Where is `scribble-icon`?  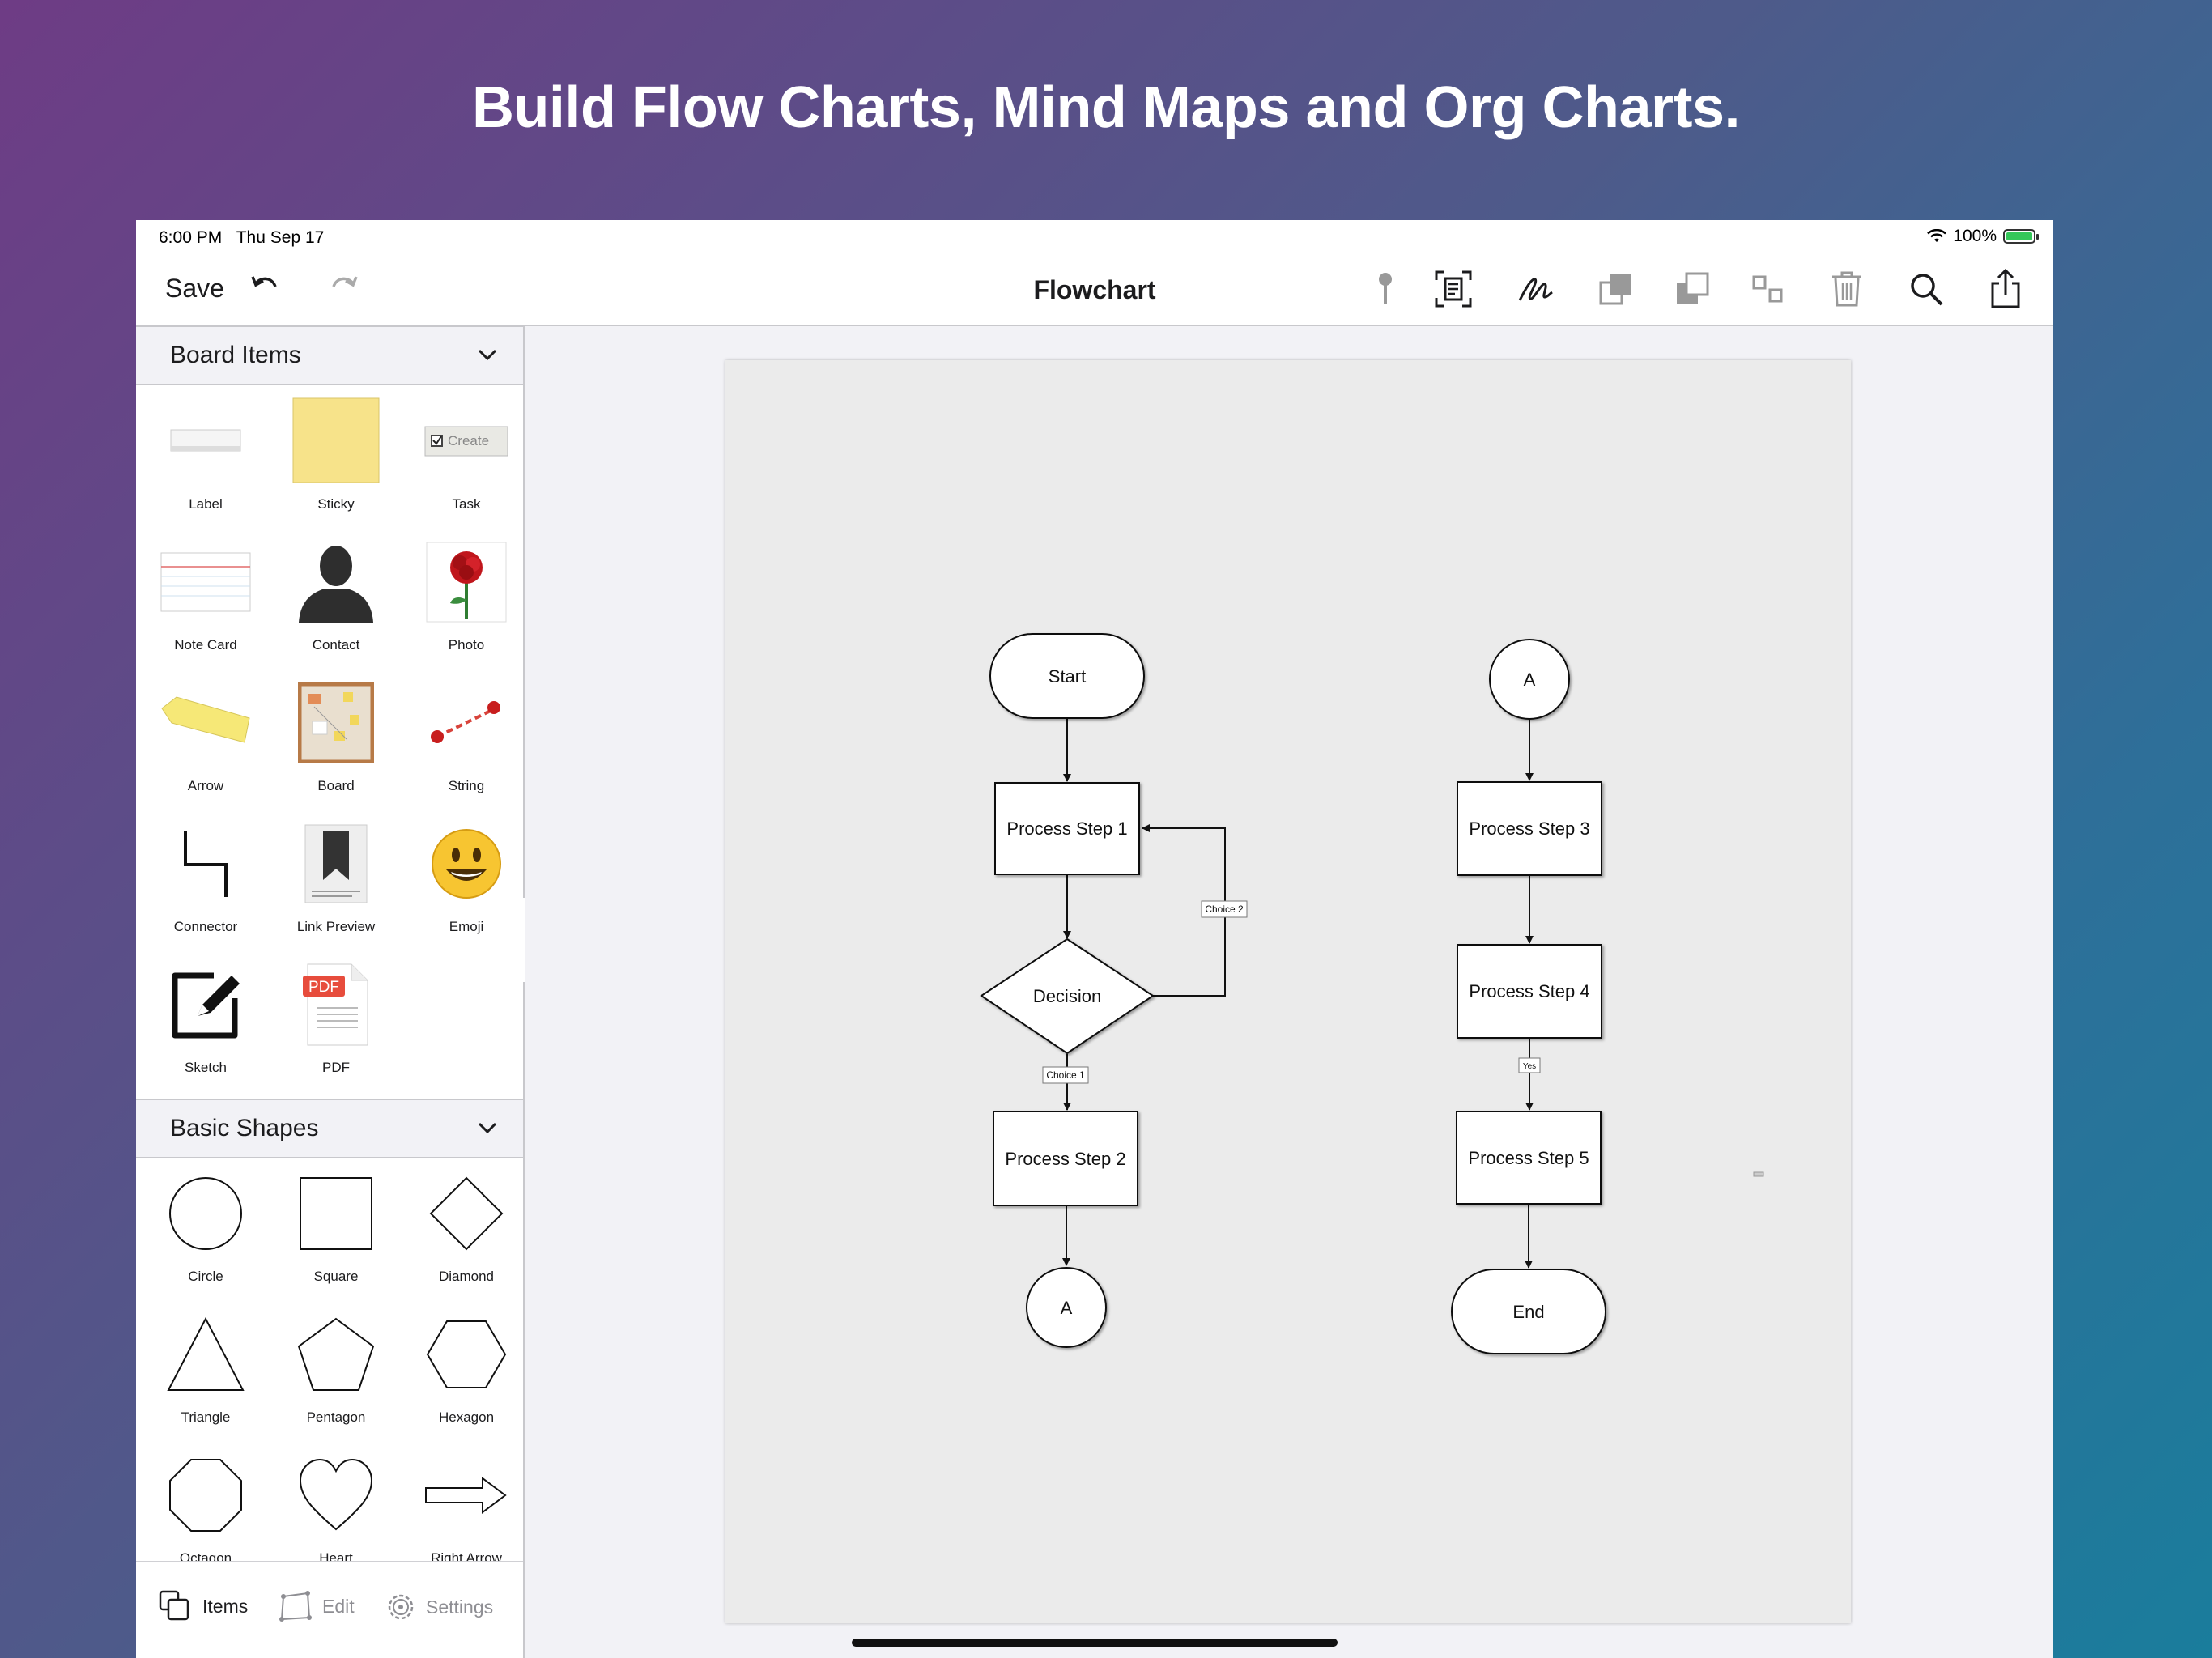
scribble-icon is located at coordinates (1536, 289).